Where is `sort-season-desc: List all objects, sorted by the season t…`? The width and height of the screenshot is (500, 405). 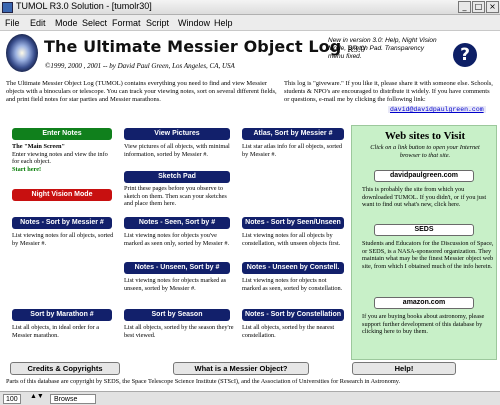
sort-season-desc: List all objects, sorted by the season t… is located at coordinates (179, 331).